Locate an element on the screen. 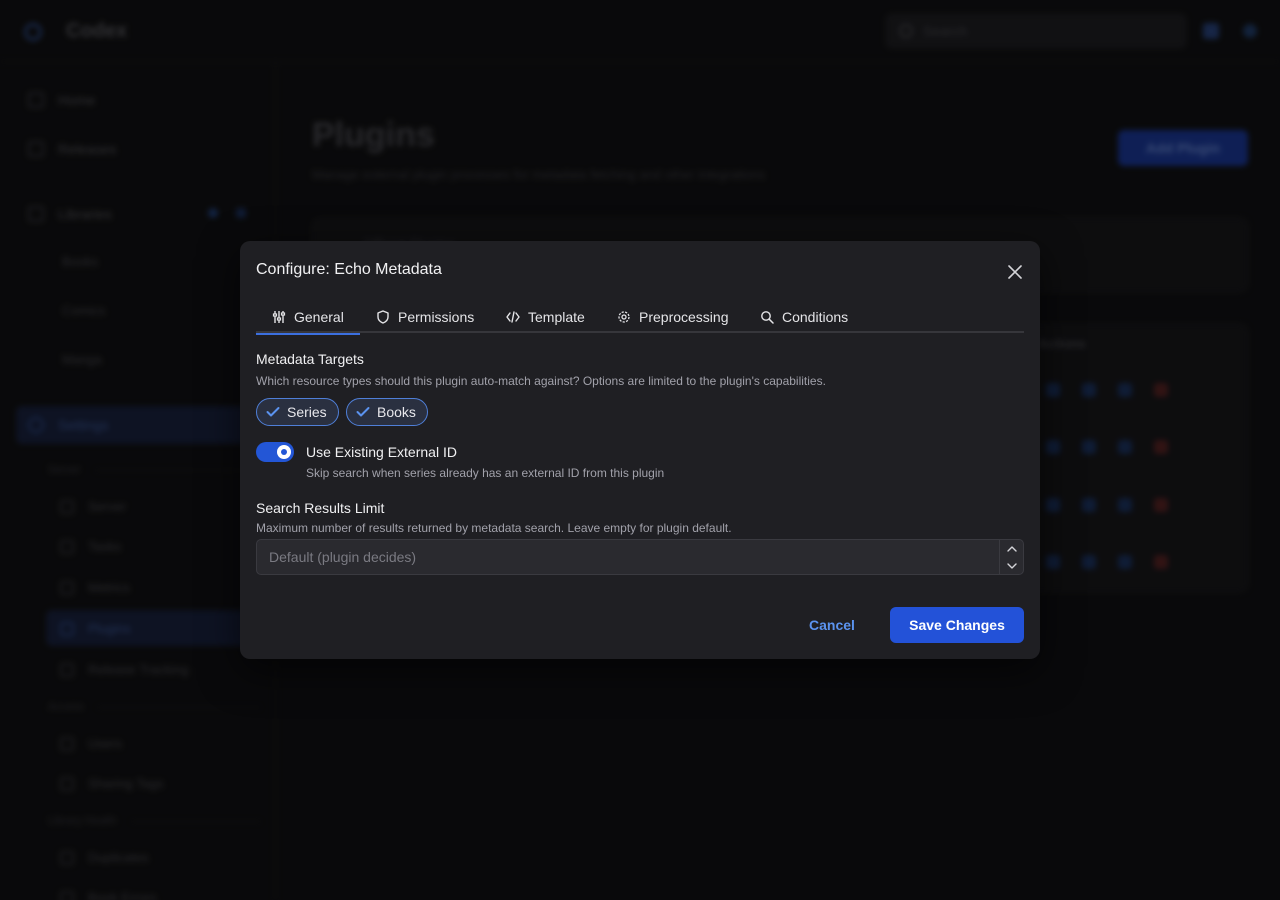 Image resolution: width=1280 pixels, height=900 pixels. quantity-stepper is located at coordinates (1011, 557).